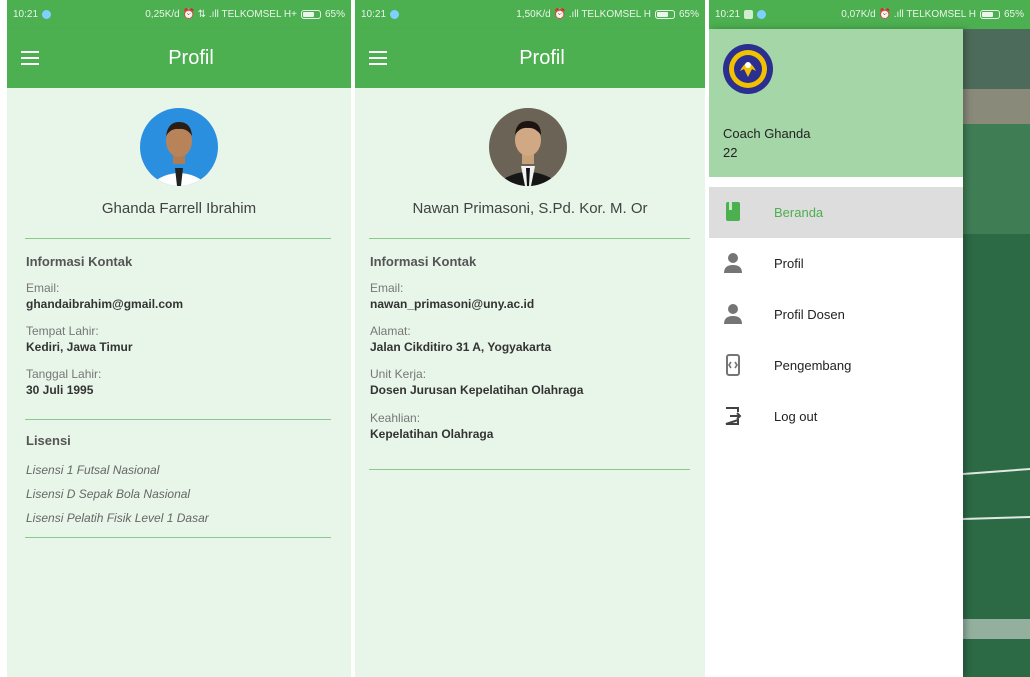 This screenshot has width=1030, height=677. I want to click on menu-item-beranda: Beranda, so click(836, 212).